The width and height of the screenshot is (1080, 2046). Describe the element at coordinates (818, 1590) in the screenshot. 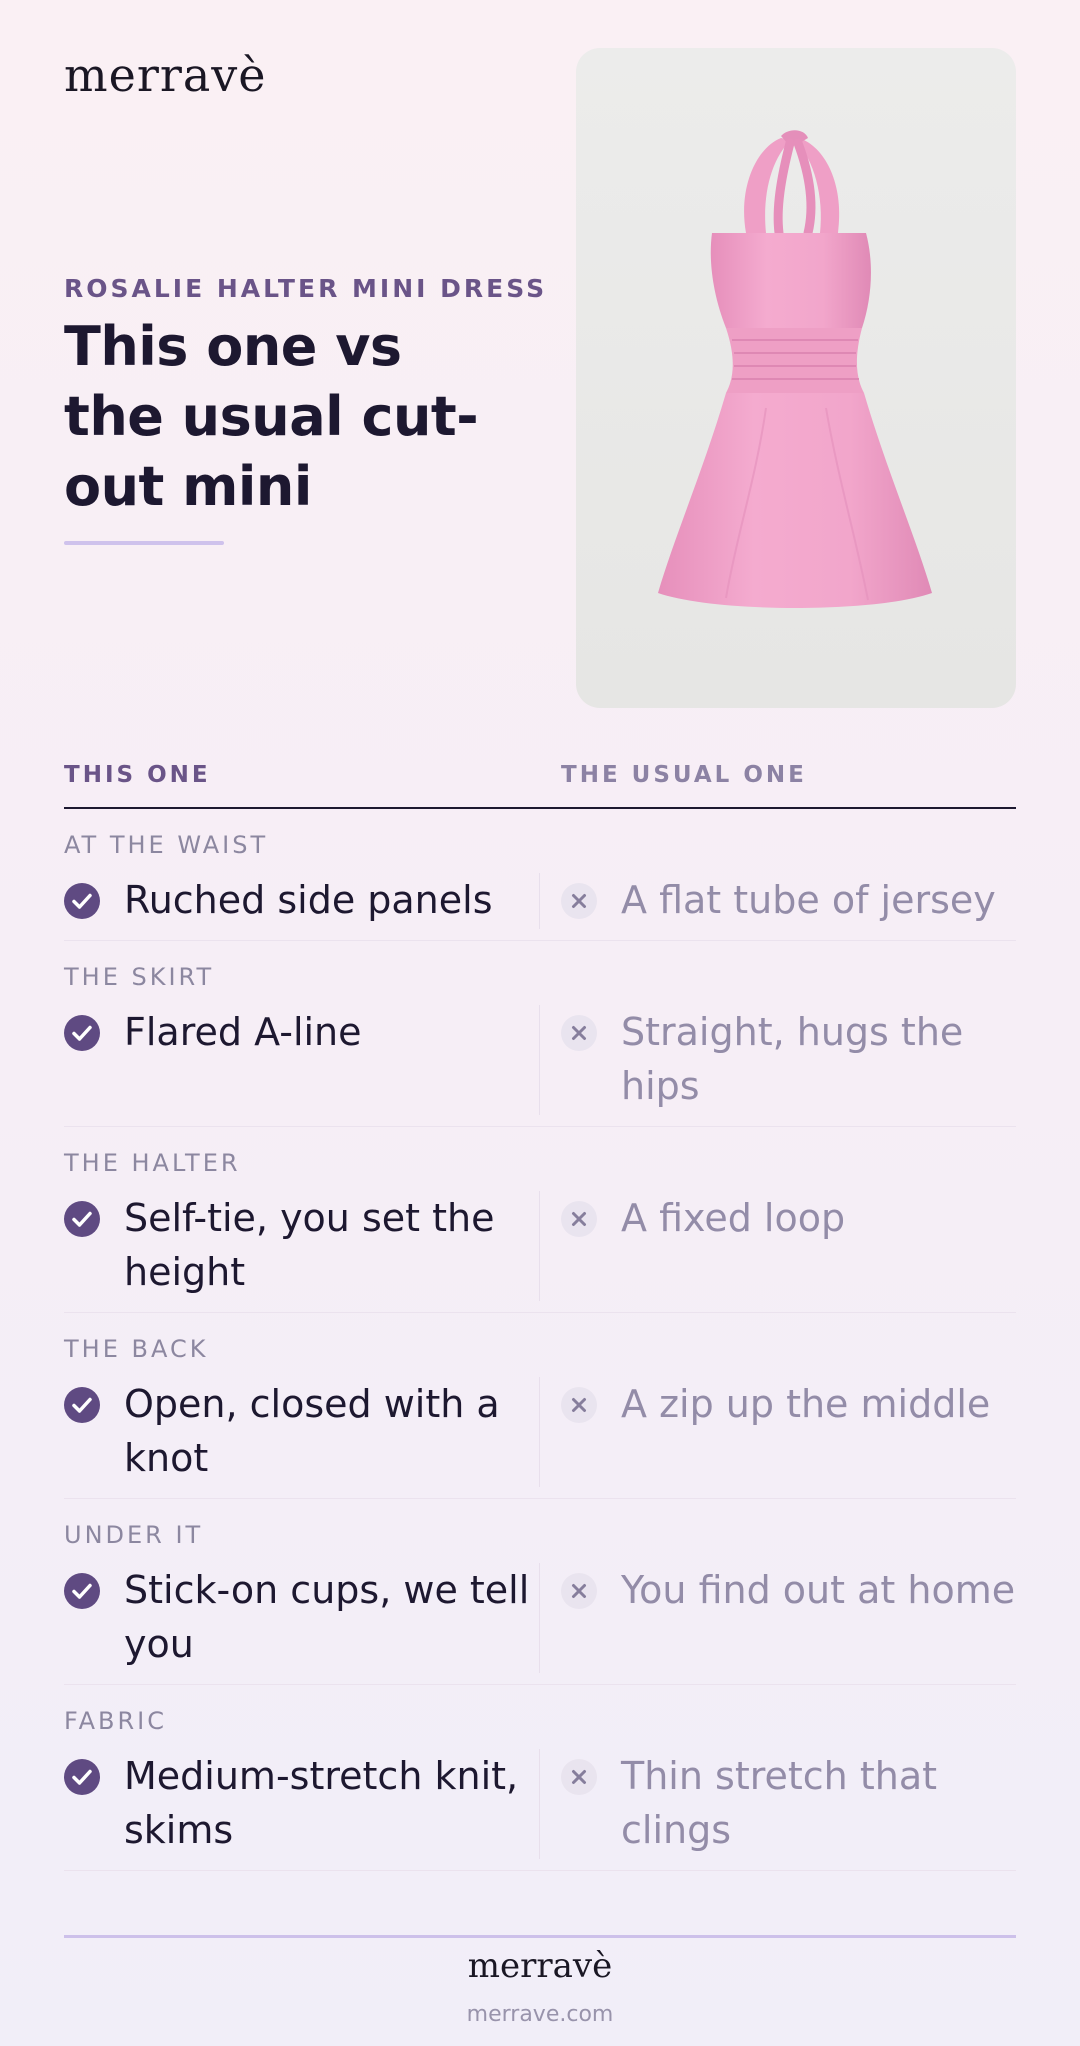

I see `usual-one-text: You find out at home` at that location.